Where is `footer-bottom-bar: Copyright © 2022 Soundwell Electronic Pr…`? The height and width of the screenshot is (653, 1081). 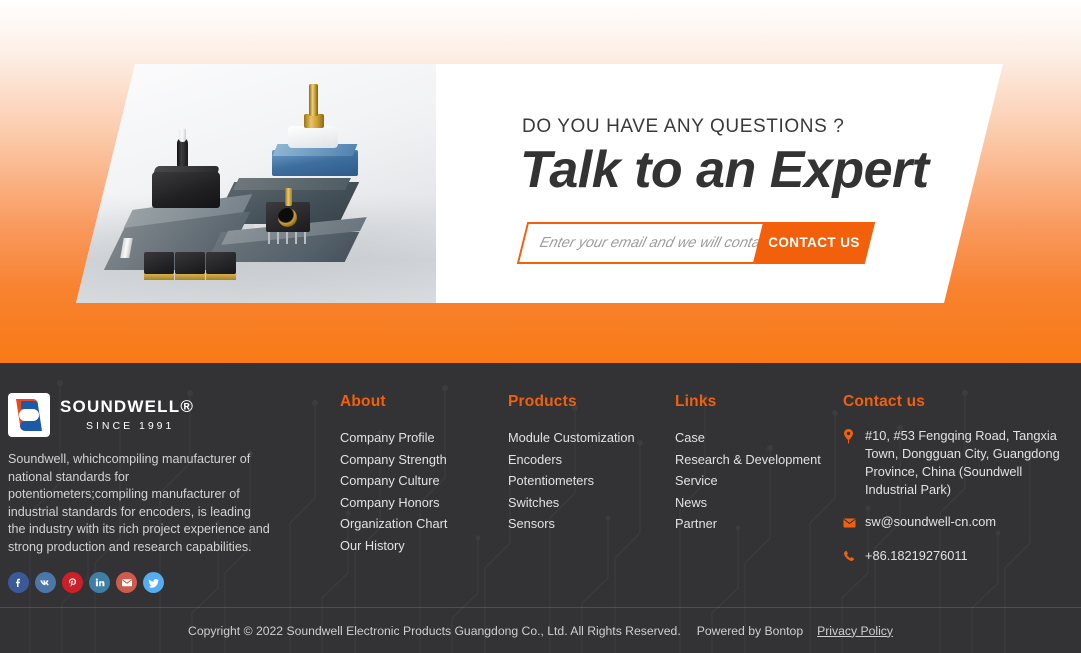
footer-bottom-bar: Copyright © 2022 Soundwell Electronic Pr… is located at coordinates (540, 630).